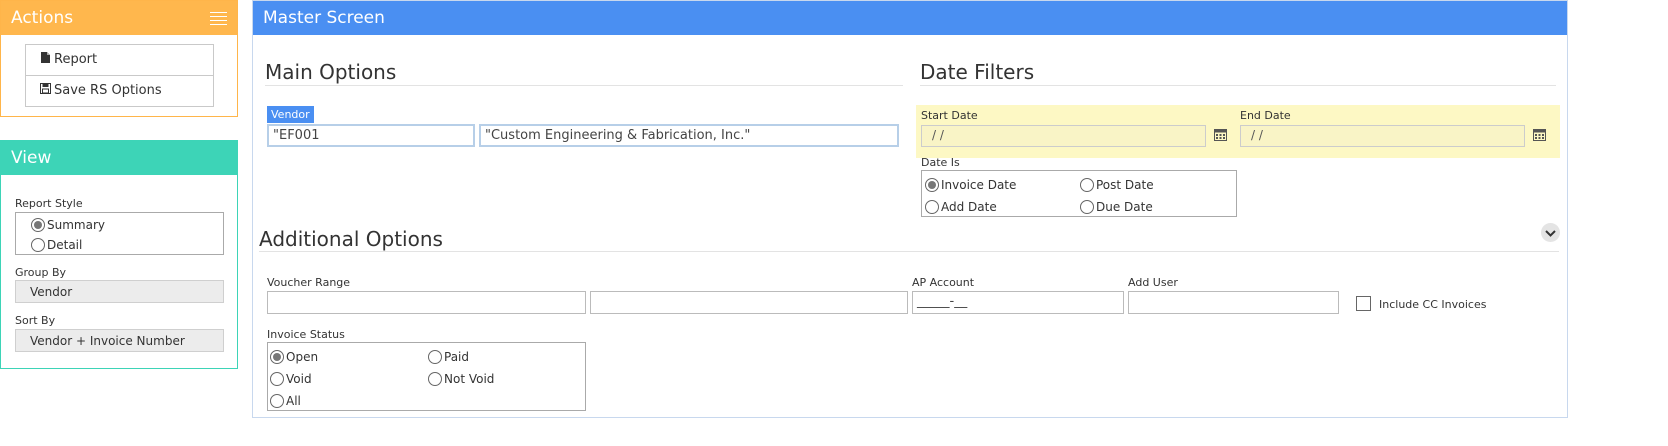 Image resolution: width=1668 pixels, height=446 pixels. I want to click on radio-post-date, so click(1087, 184).